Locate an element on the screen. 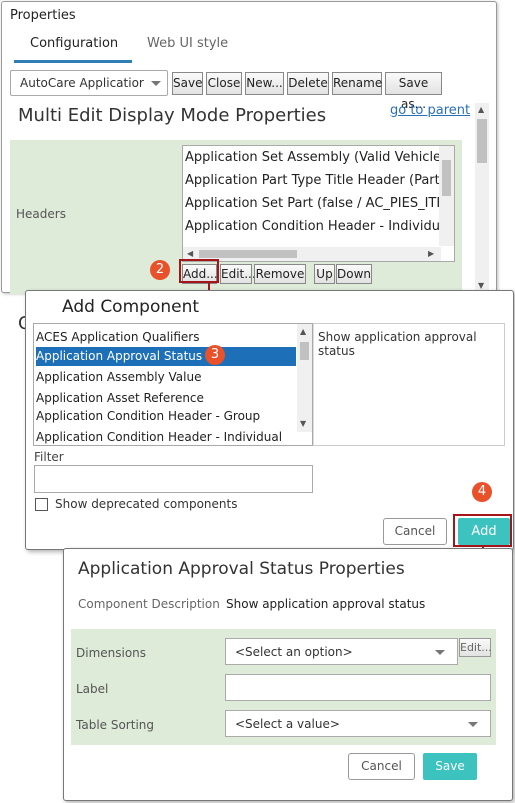 This screenshot has width=515, height=803. dimensions-label: Dimensions is located at coordinates (111, 653).